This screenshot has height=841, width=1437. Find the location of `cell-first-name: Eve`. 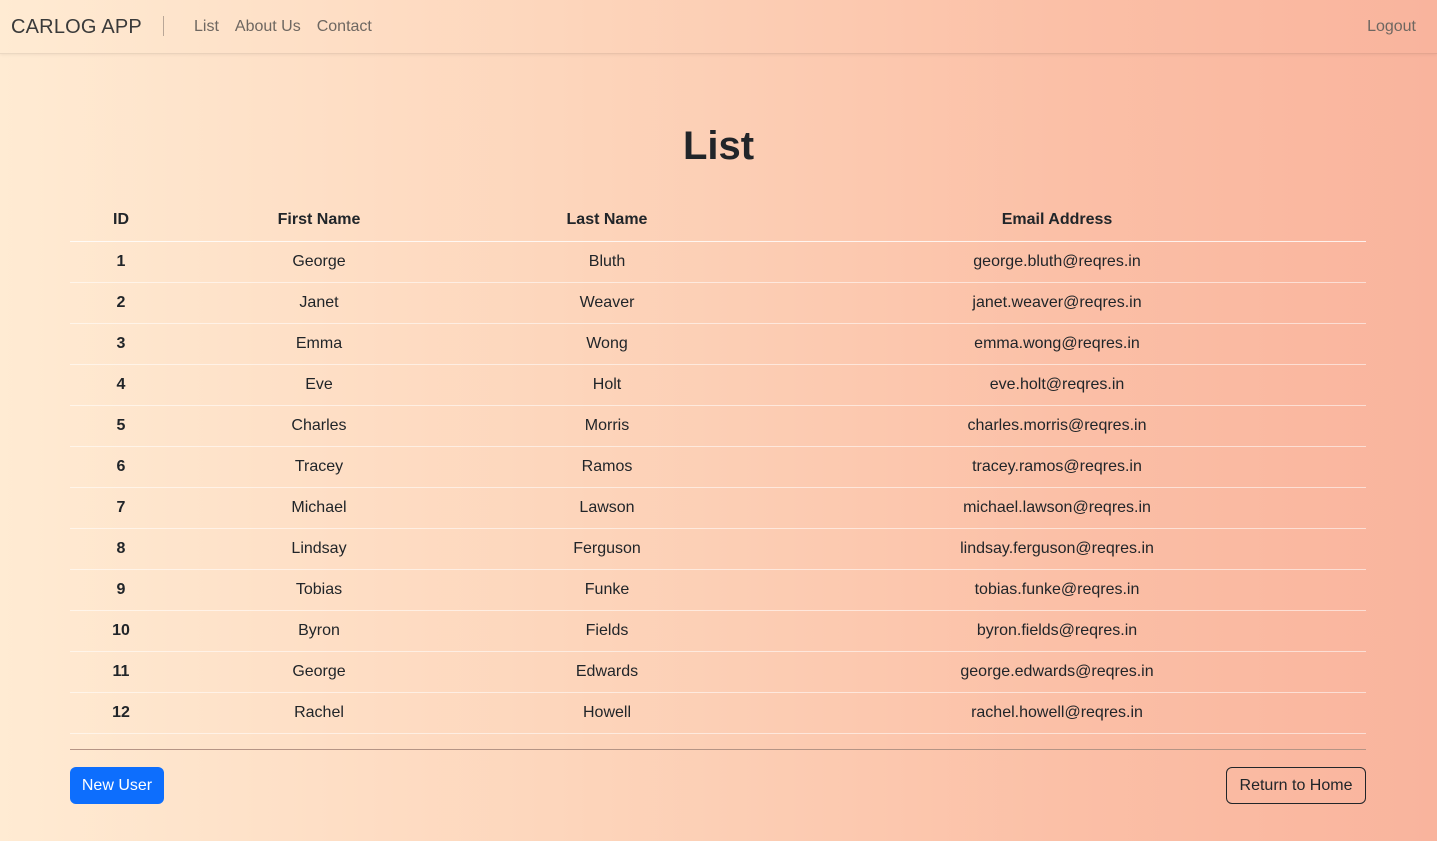

cell-first-name: Eve is located at coordinates (319, 385).